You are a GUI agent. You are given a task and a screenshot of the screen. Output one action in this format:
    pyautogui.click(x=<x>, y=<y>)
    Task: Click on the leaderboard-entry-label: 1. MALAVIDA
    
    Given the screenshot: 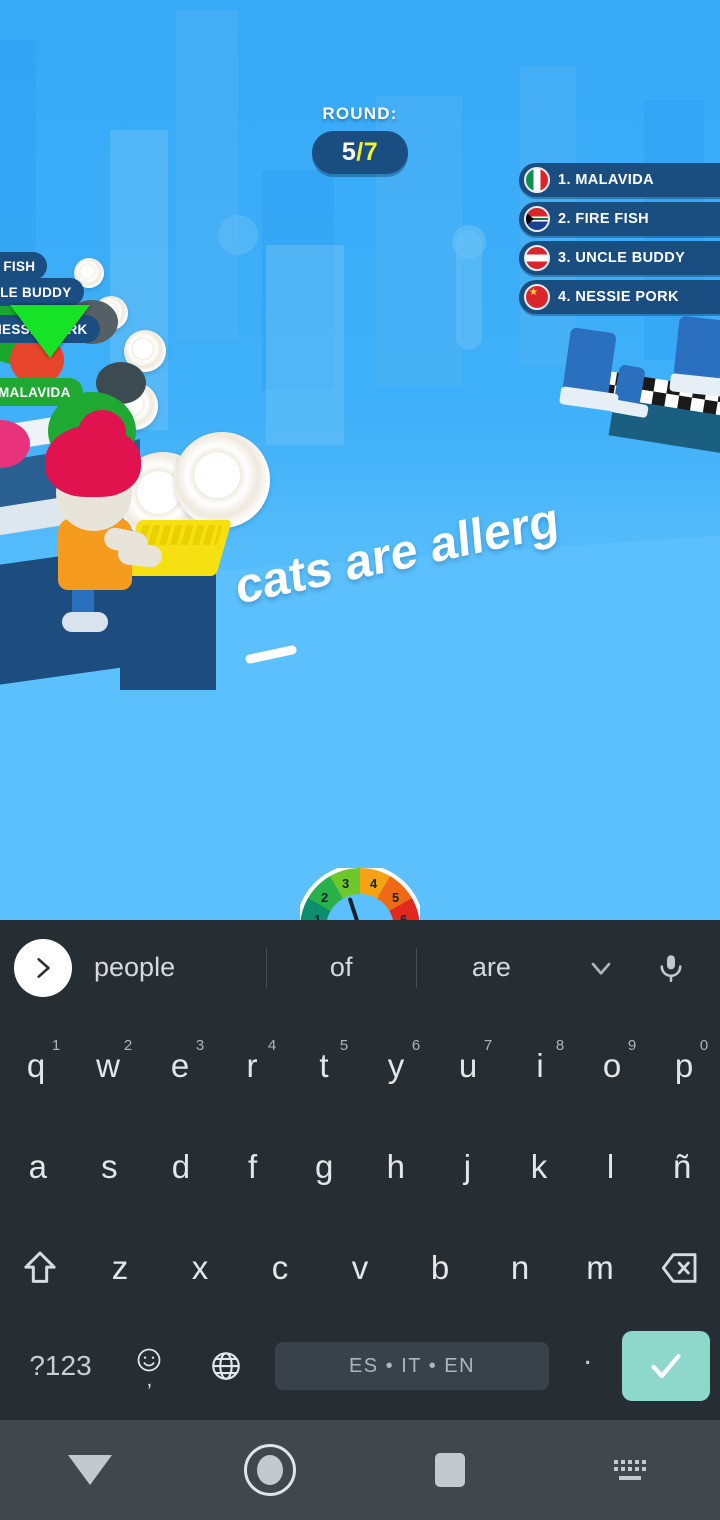 What is the action you would take?
    pyautogui.click(x=606, y=180)
    